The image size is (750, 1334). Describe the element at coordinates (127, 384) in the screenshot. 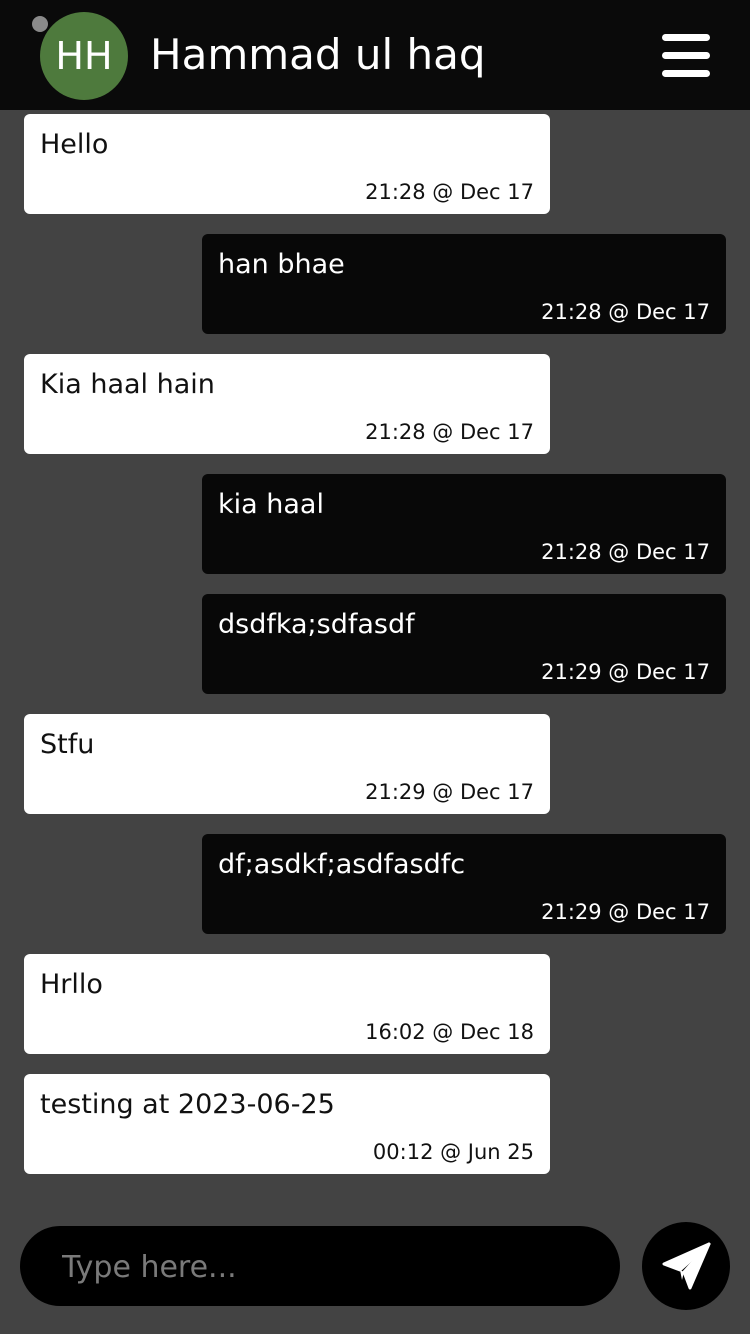

I see `message-text: Kia haal hain` at that location.